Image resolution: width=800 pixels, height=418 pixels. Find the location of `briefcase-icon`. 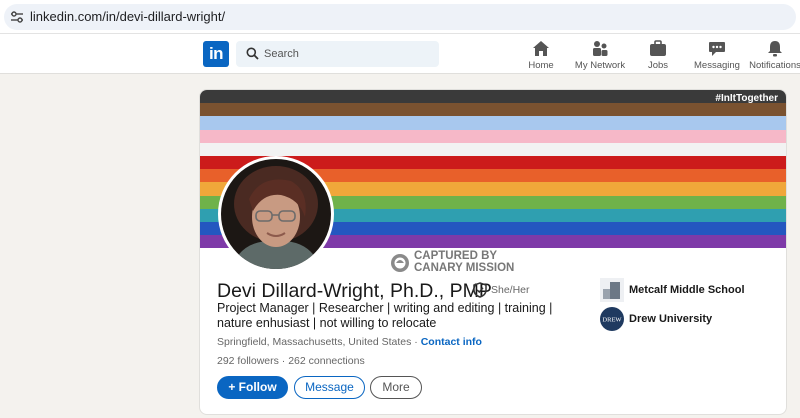

briefcase-icon is located at coordinates (658, 48).